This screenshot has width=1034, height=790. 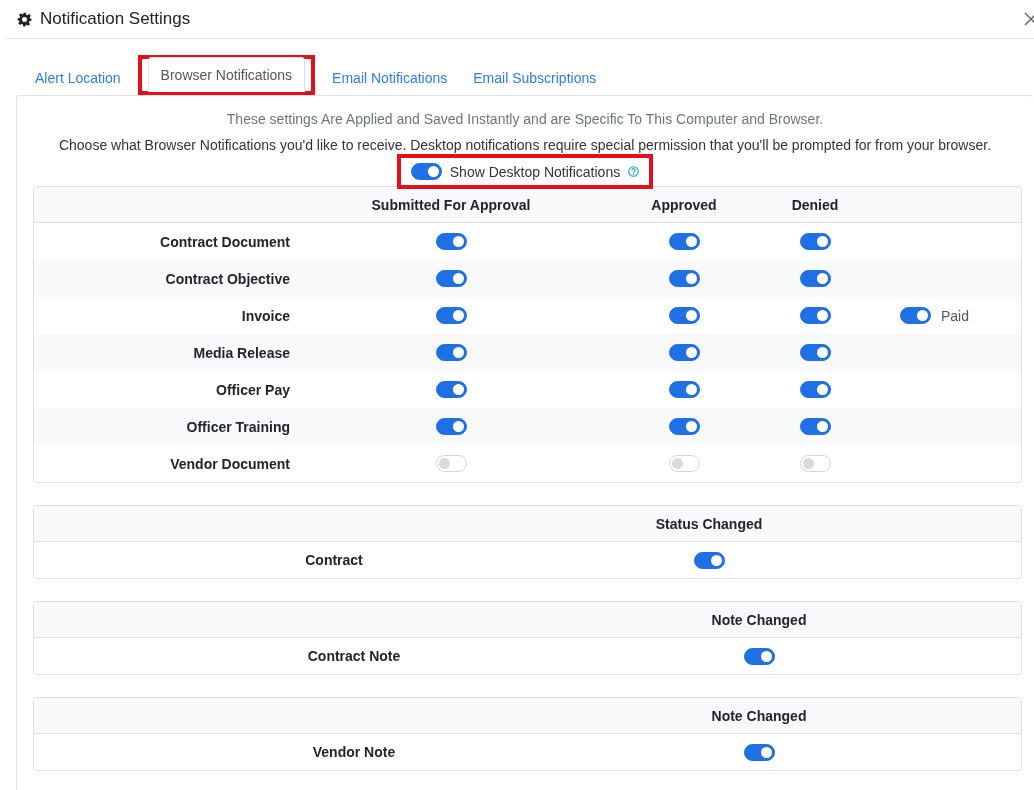 I want to click on tab: Alert Location, so click(x=78, y=77).